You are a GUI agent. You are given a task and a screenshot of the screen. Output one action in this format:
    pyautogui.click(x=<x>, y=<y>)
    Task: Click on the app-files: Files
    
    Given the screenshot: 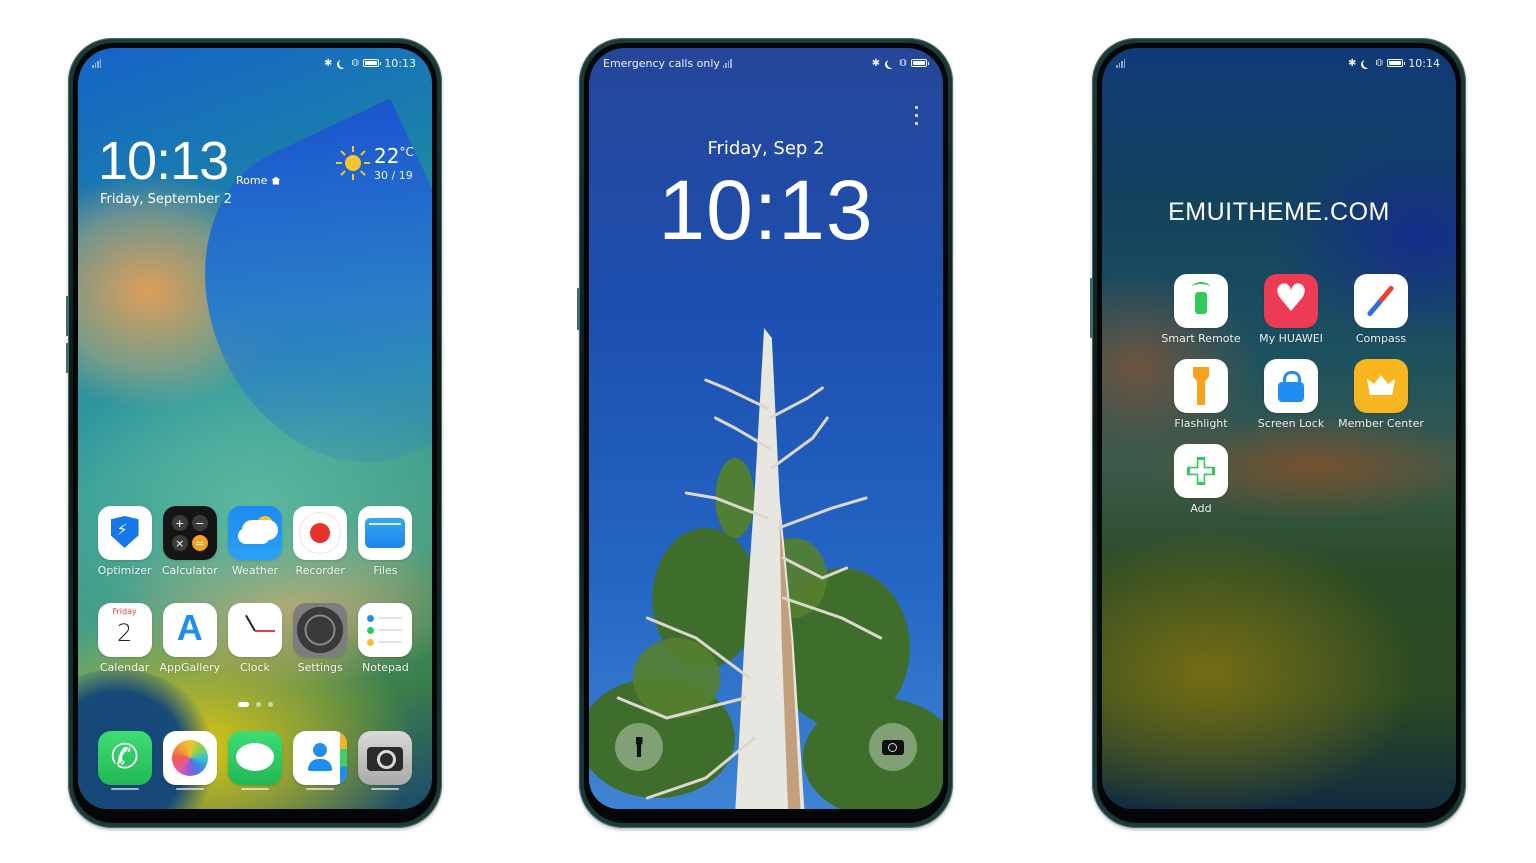 What is the action you would take?
    pyautogui.click(x=385, y=541)
    